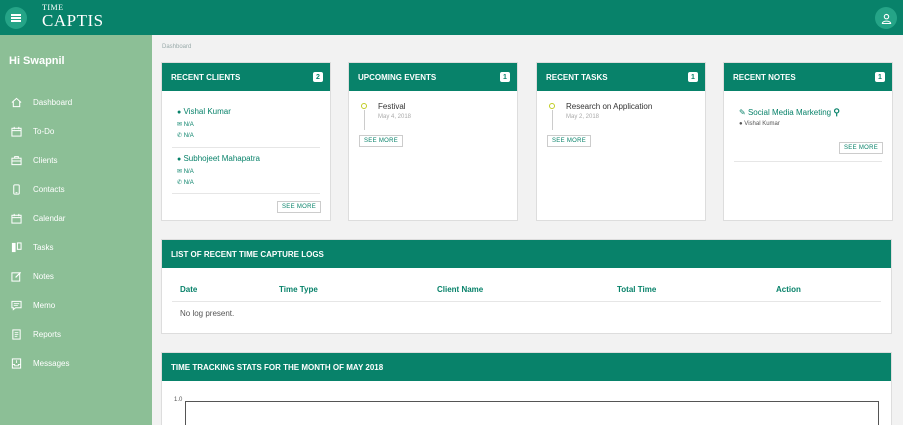  I want to click on sidebar-item-clients: Clients, so click(76, 160).